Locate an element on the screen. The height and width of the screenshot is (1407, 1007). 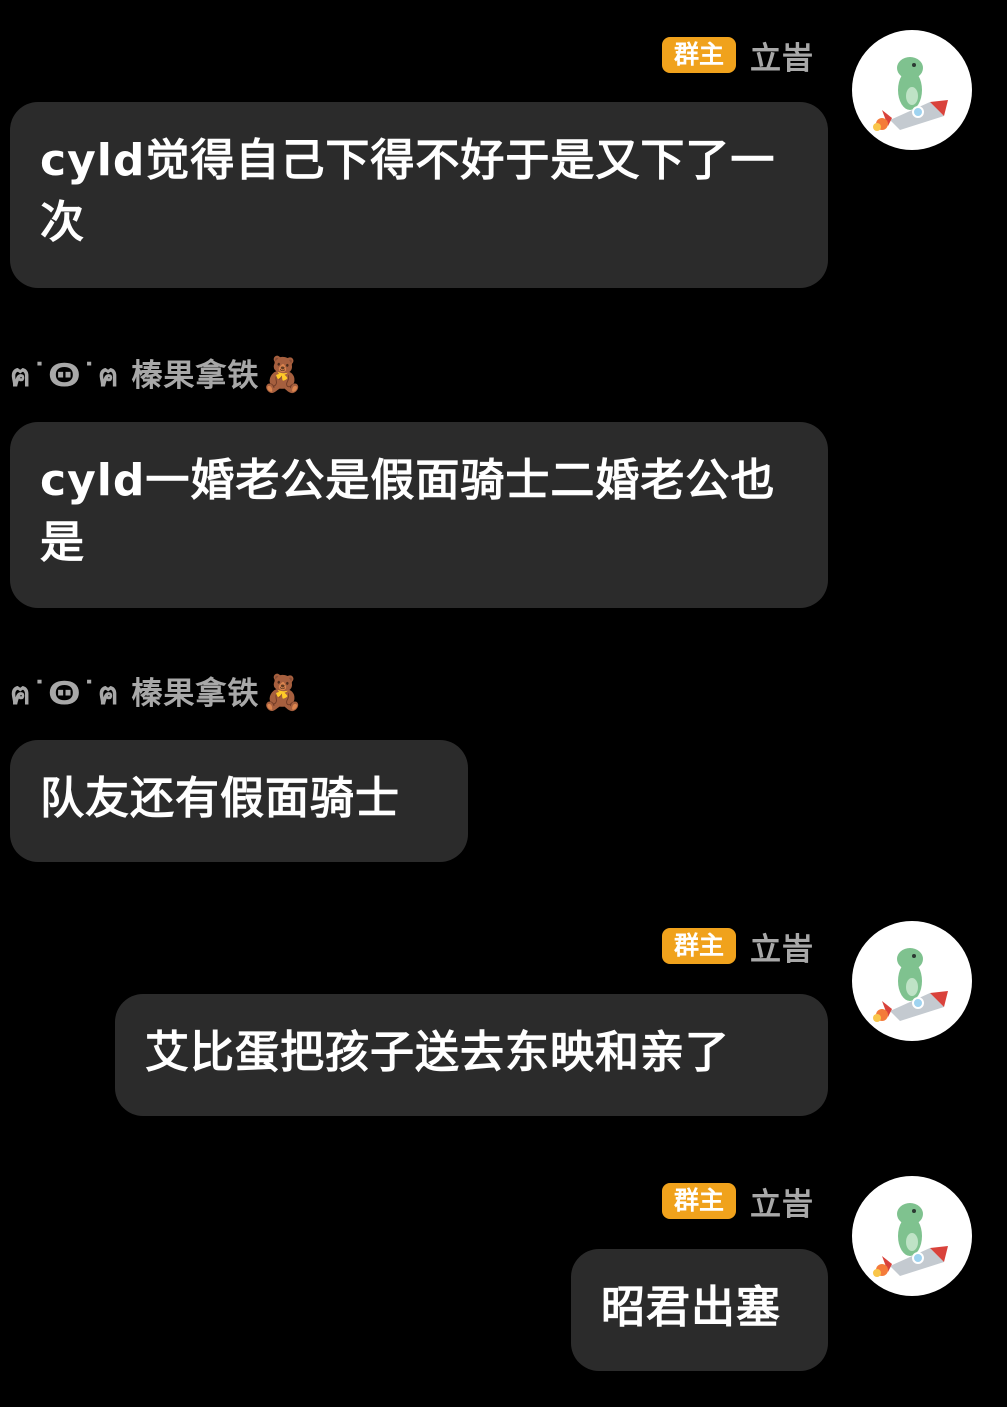
message-bubble: cyld觉得自己下得不好于是又下了一次 is located at coordinates (419, 195).